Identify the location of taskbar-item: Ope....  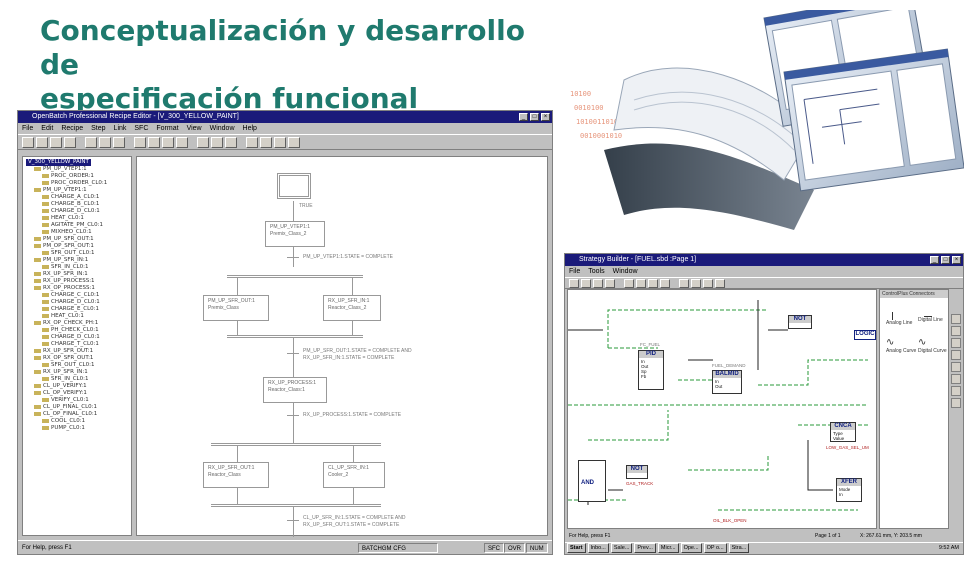
(691, 548).